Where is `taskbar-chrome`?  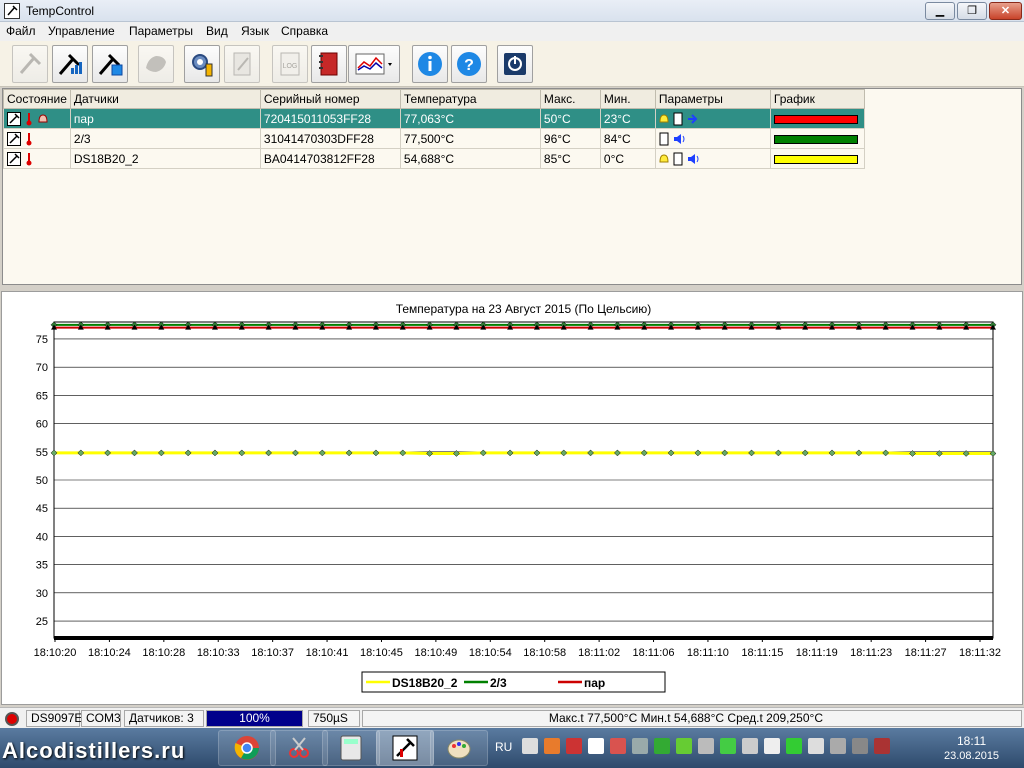
taskbar-chrome is located at coordinates (247, 748).